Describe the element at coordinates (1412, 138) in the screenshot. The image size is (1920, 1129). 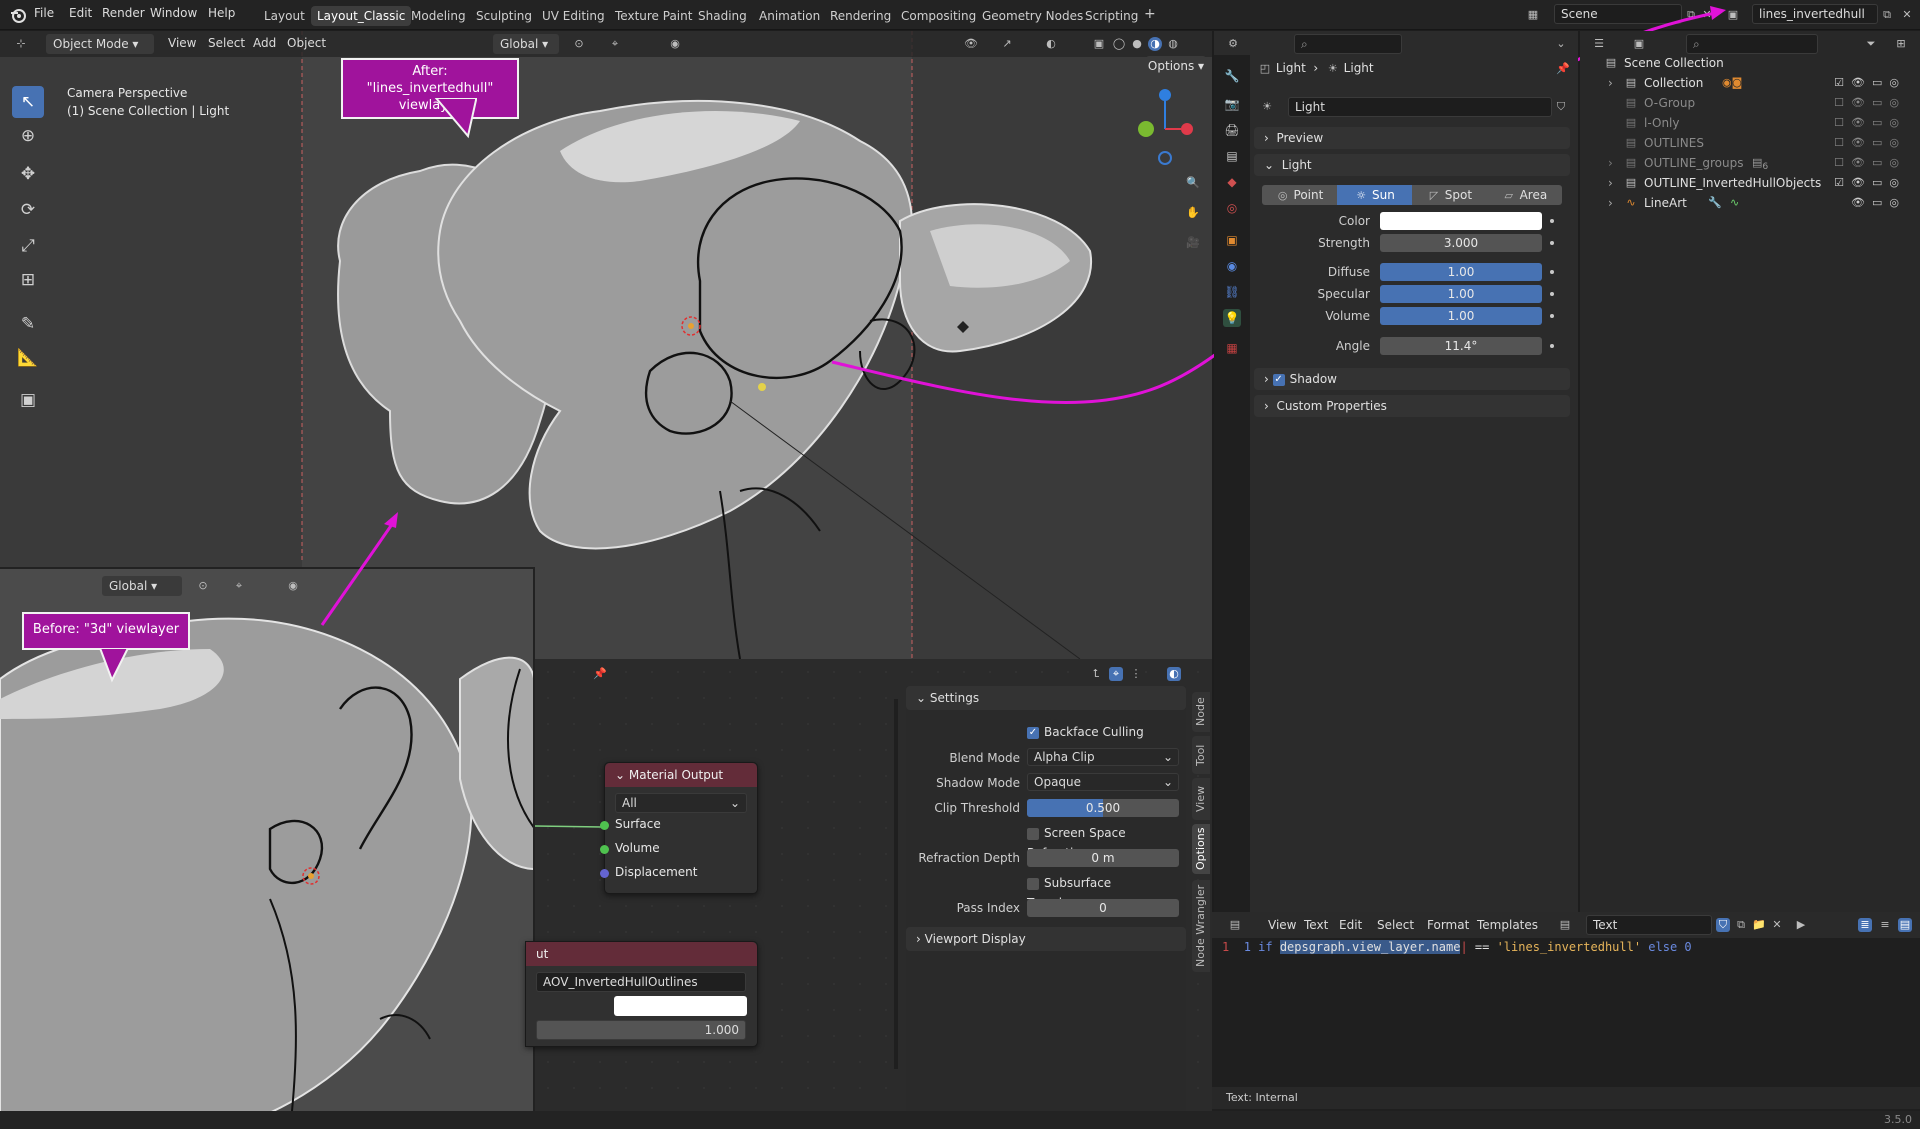
I see `preview-section: › Preview` at that location.